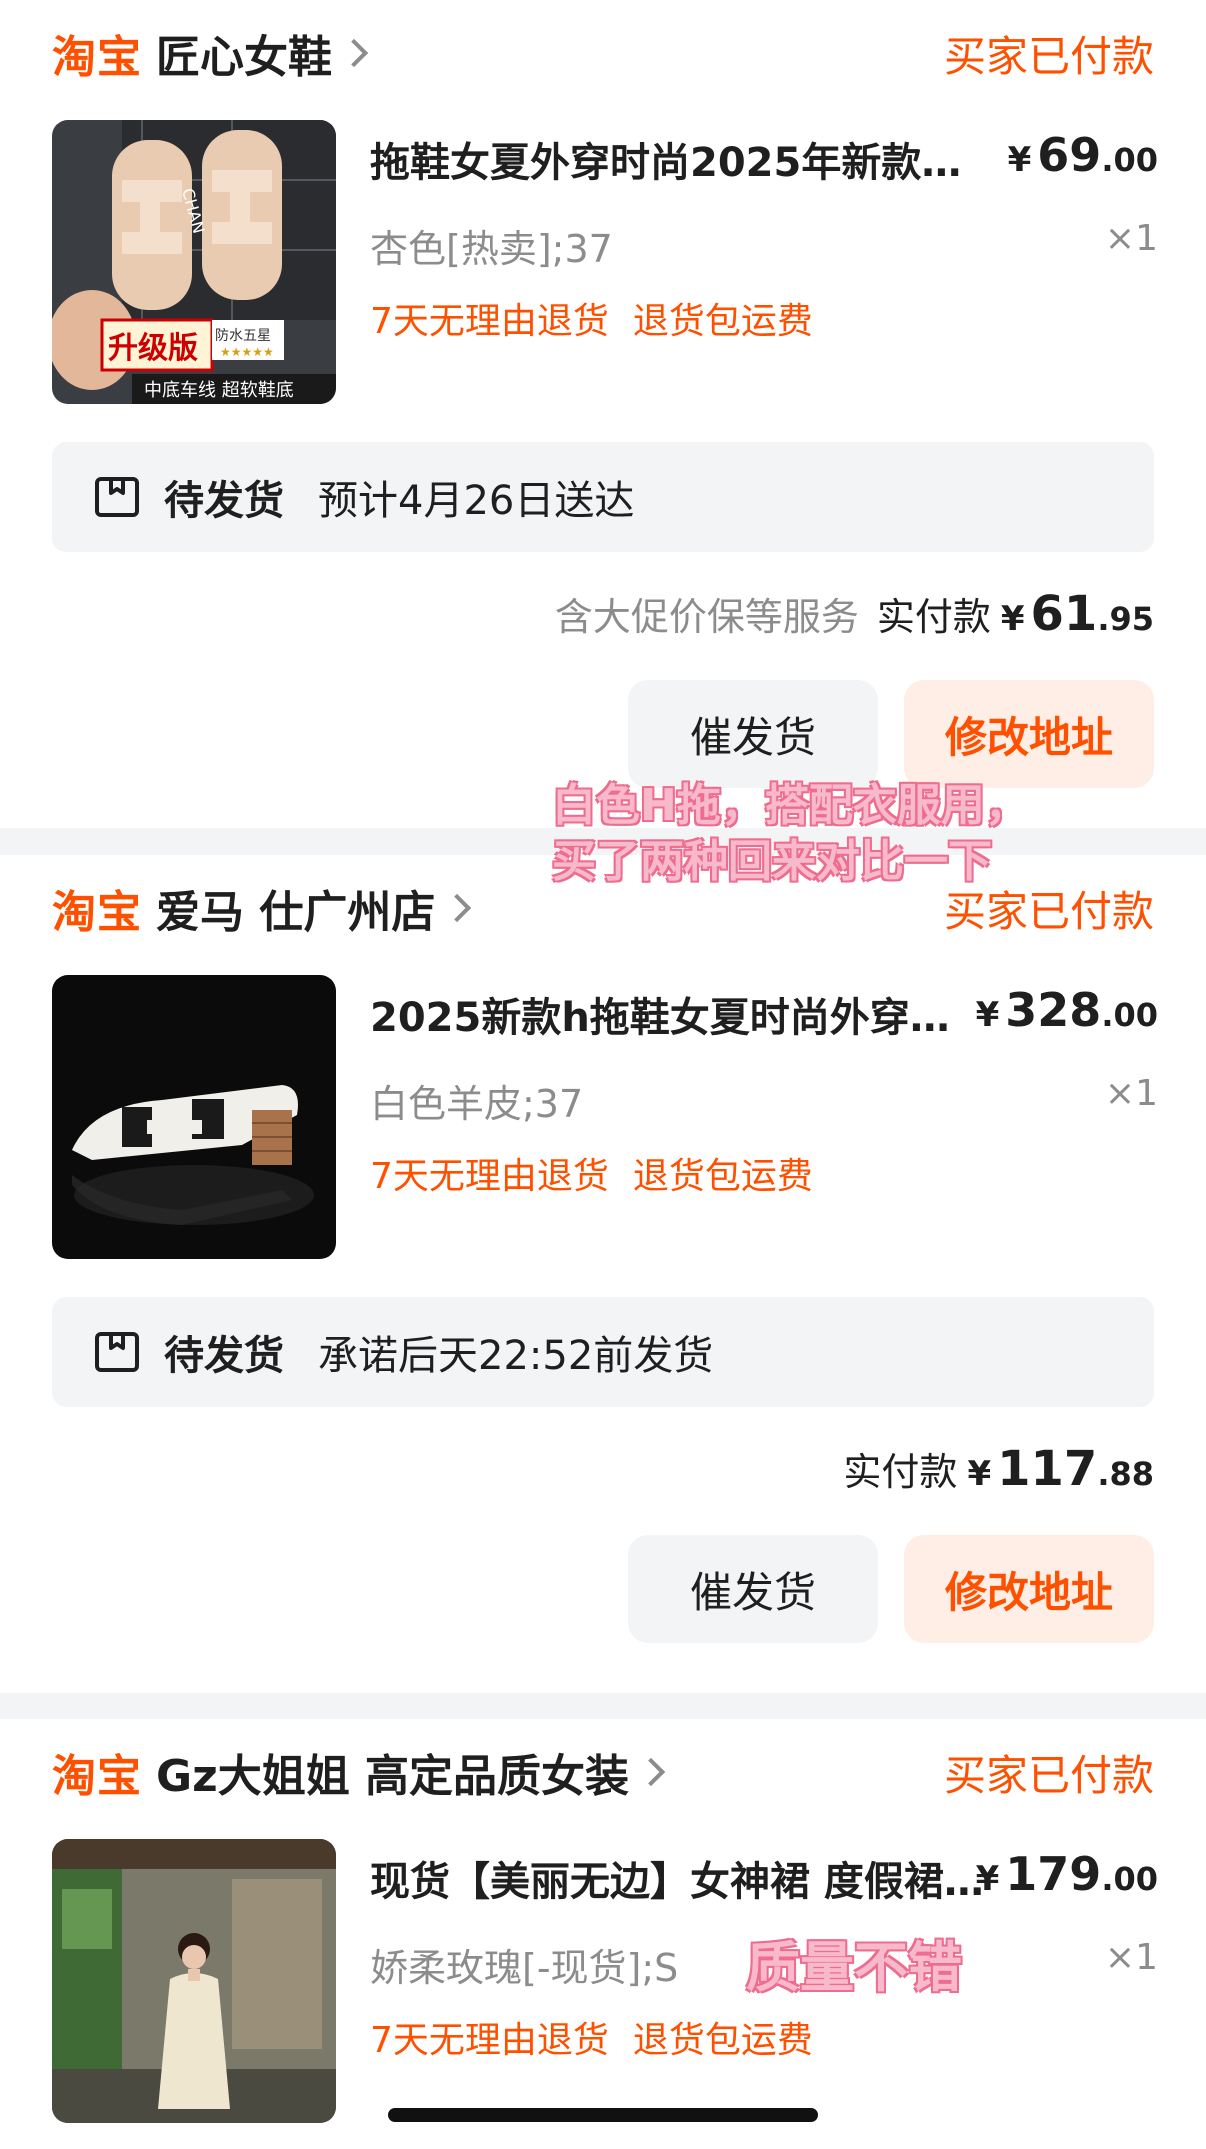  I want to click on shop-name: Gz大姐姐 高定品质女装, so click(392, 1772).